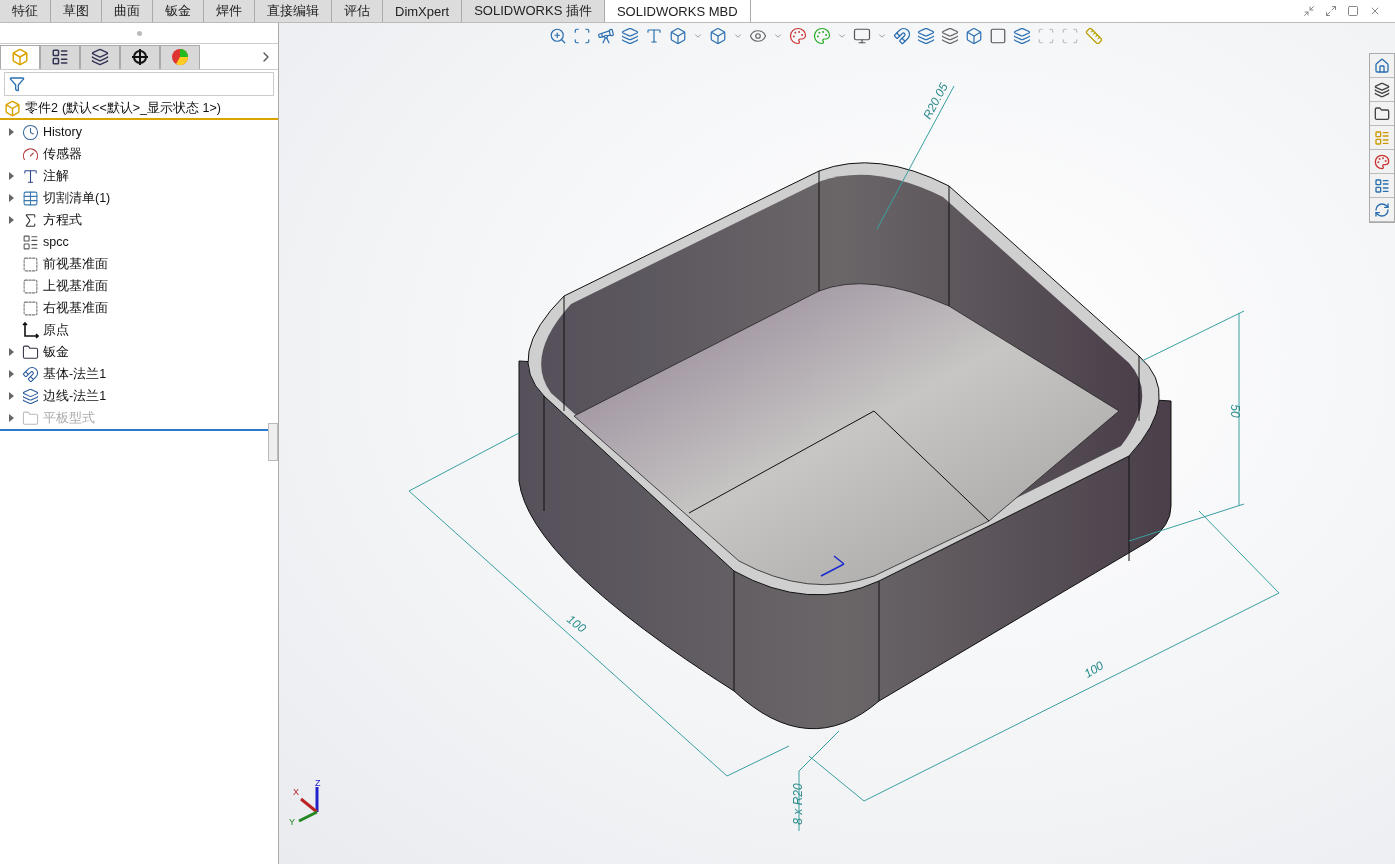 This screenshot has height=864, width=1395. Describe the element at coordinates (30, 330) in the screenshot. I see `origin-icon` at that location.